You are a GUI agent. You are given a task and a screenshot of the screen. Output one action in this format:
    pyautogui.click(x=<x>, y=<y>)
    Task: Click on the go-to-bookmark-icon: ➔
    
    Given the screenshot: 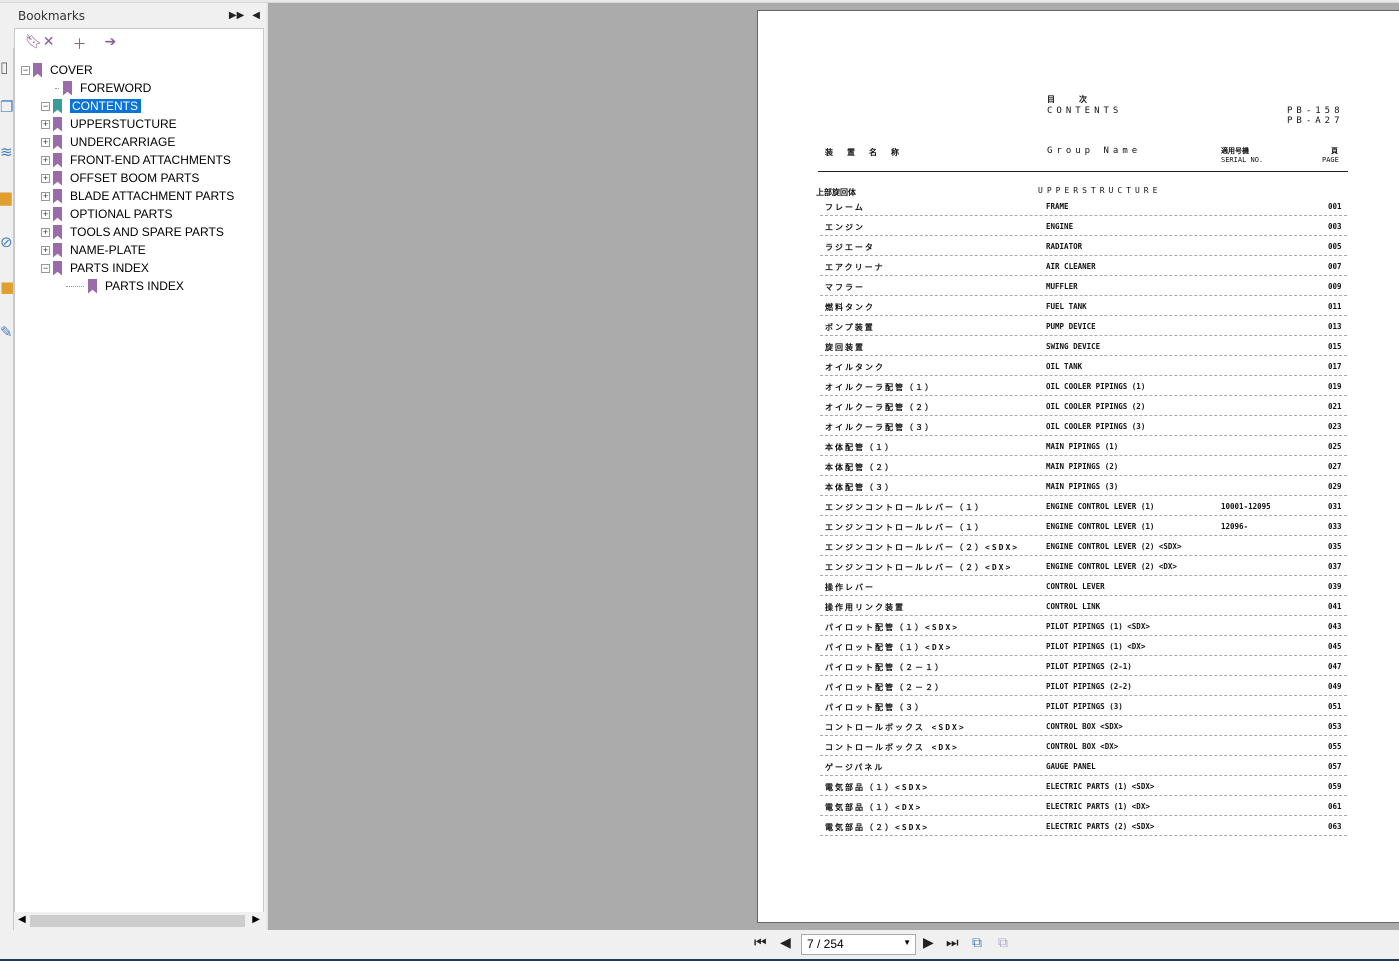 What is the action you would take?
    pyautogui.click(x=111, y=47)
    